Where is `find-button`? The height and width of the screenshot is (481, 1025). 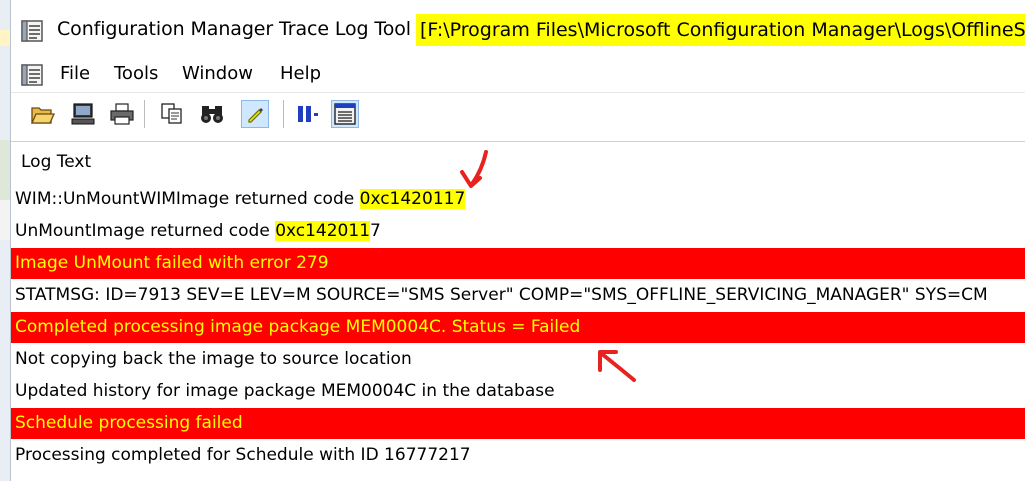
find-button is located at coordinates (212, 114).